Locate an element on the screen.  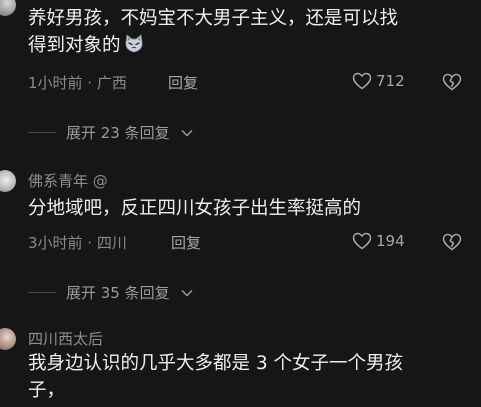
comment-text-line: 我身边认识的几乎大多都是 3 个女子一个男孩 is located at coordinates (216, 363).